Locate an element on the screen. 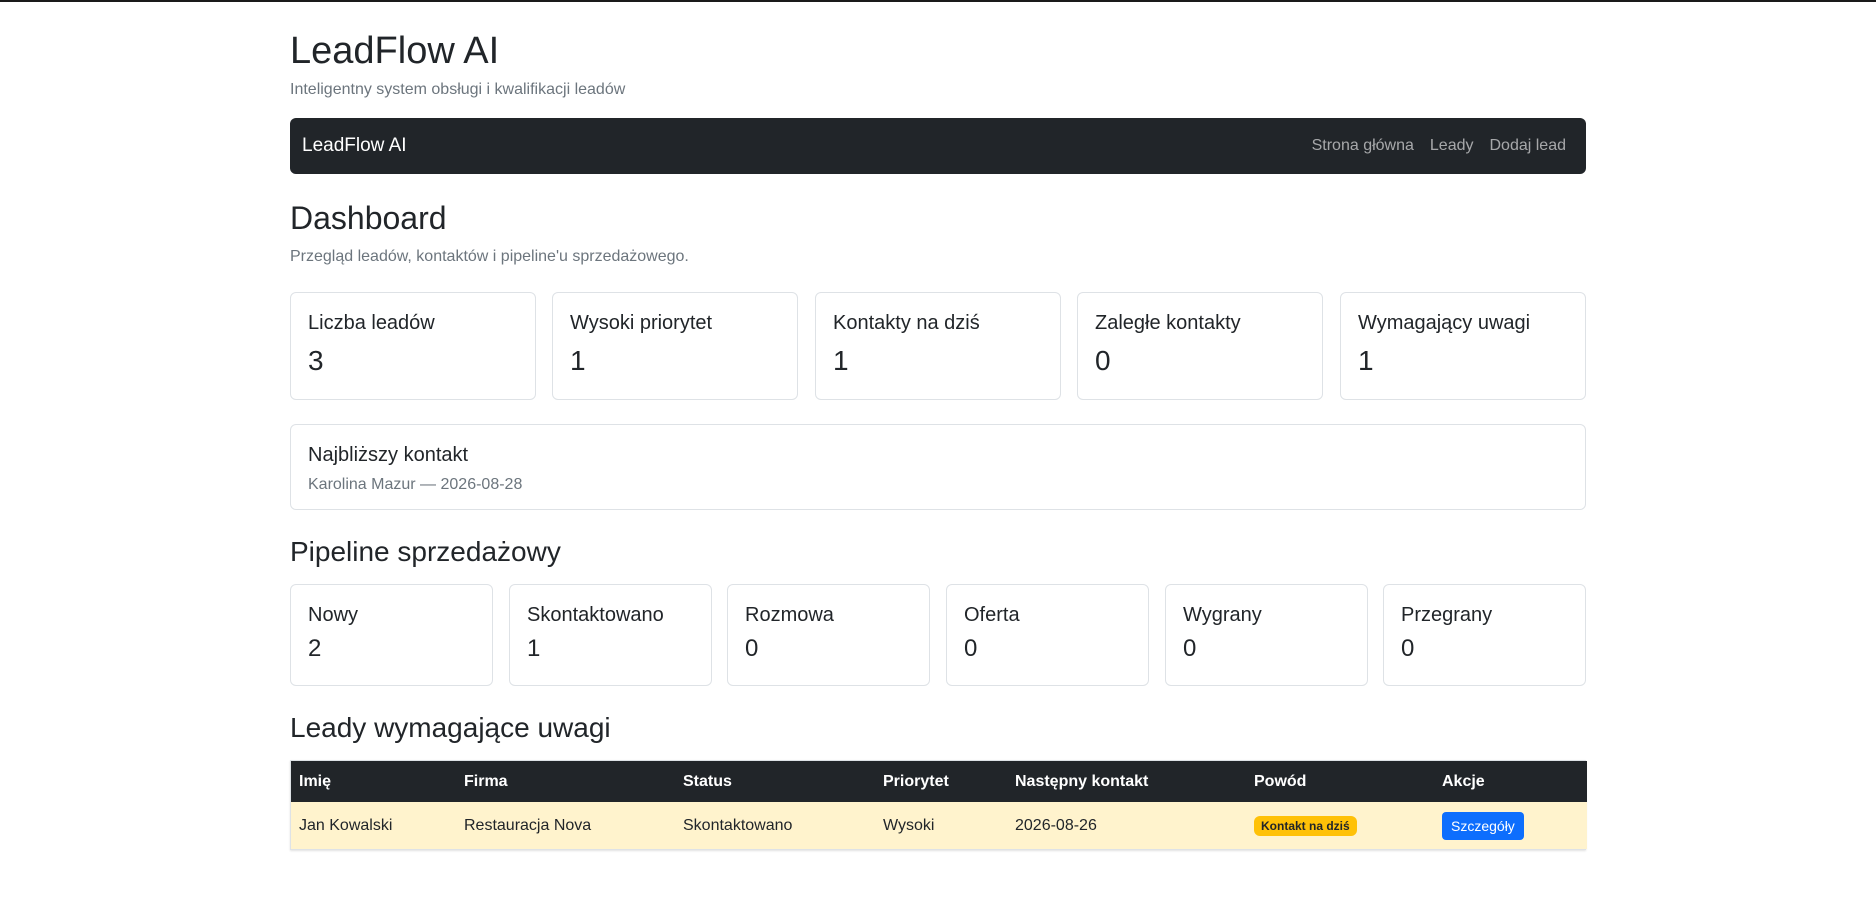 This screenshot has width=1876, height=924. details-button: Szczegóły is located at coordinates (1483, 825).